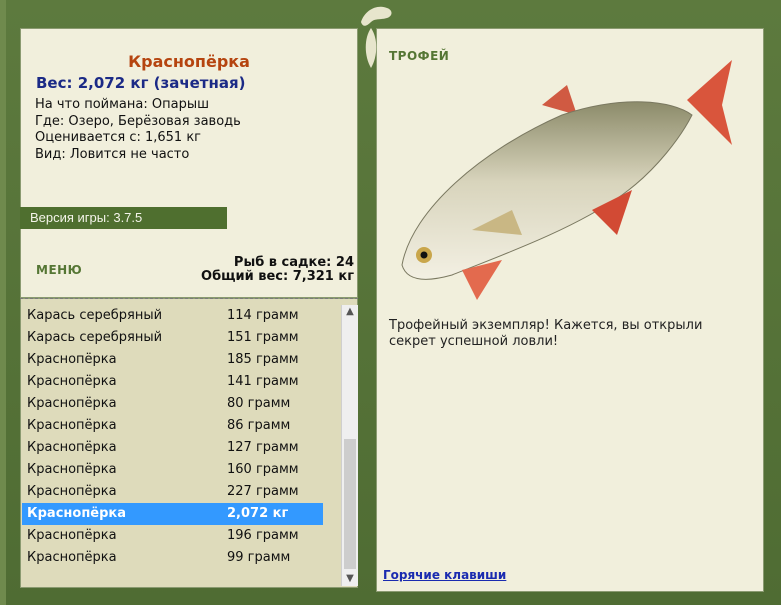  What do you see at coordinates (172, 426) in the screenshot?
I see `list-item: Краснопёрка 86 грамм` at bounding box center [172, 426].